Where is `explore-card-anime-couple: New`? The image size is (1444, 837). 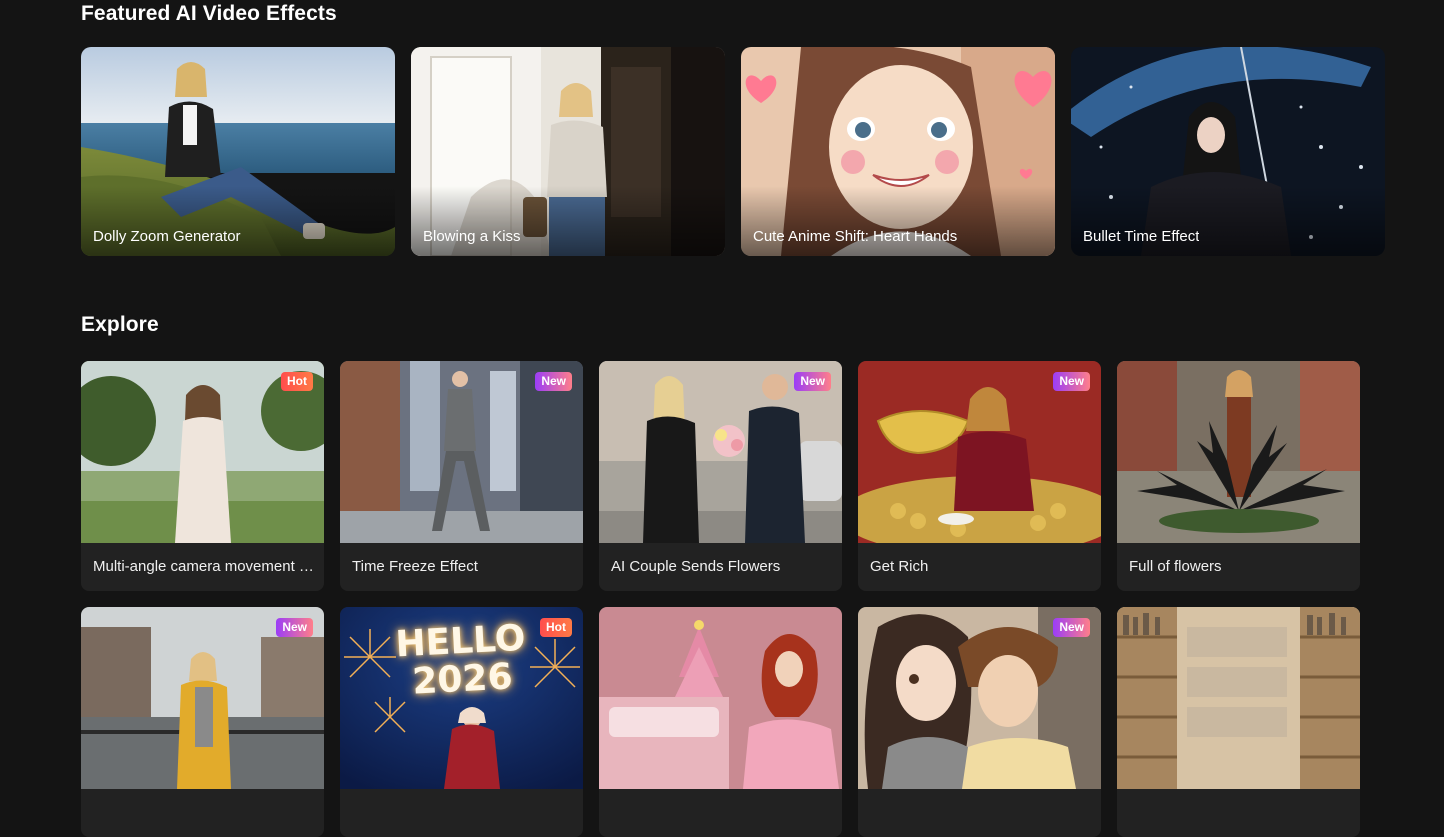
explore-card-anime-couple: New is located at coordinates (979, 722).